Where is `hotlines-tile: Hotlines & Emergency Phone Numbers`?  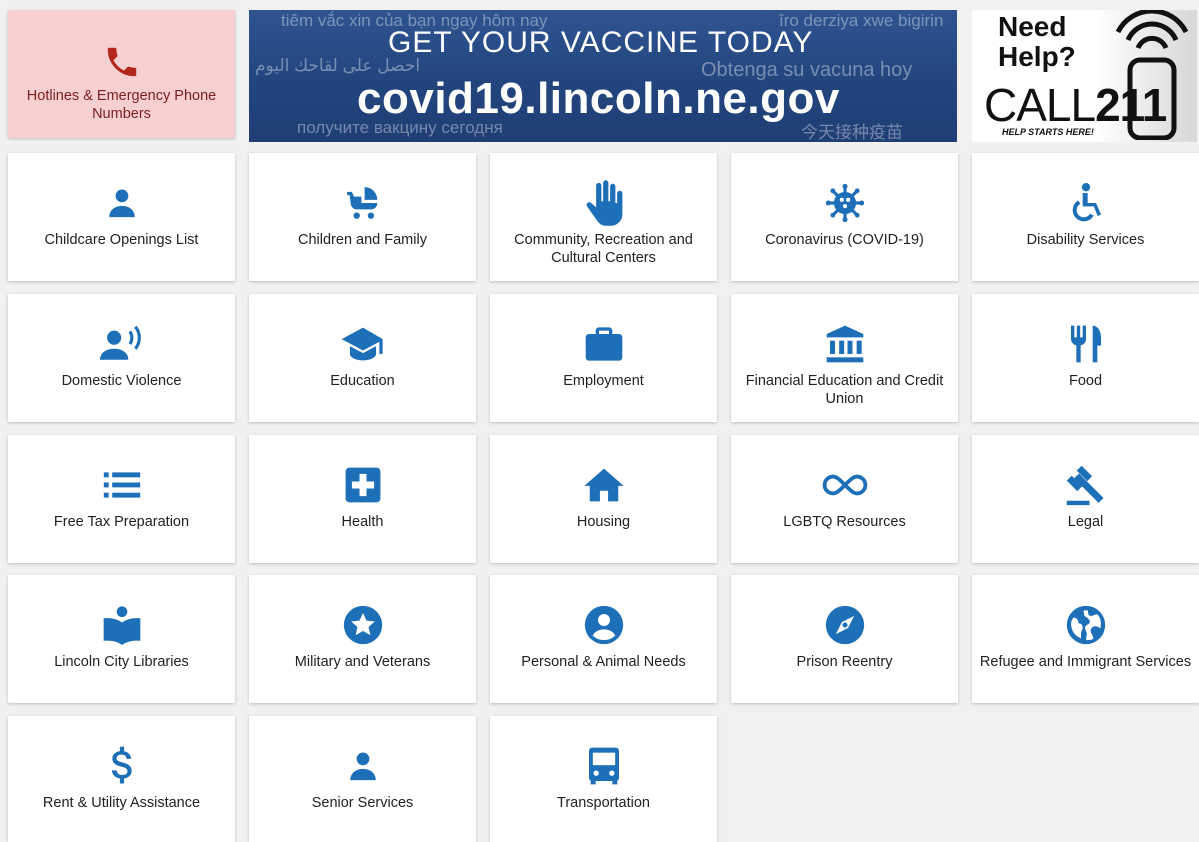 hotlines-tile: Hotlines & Emergency Phone Numbers is located at coordinates (121, 74).